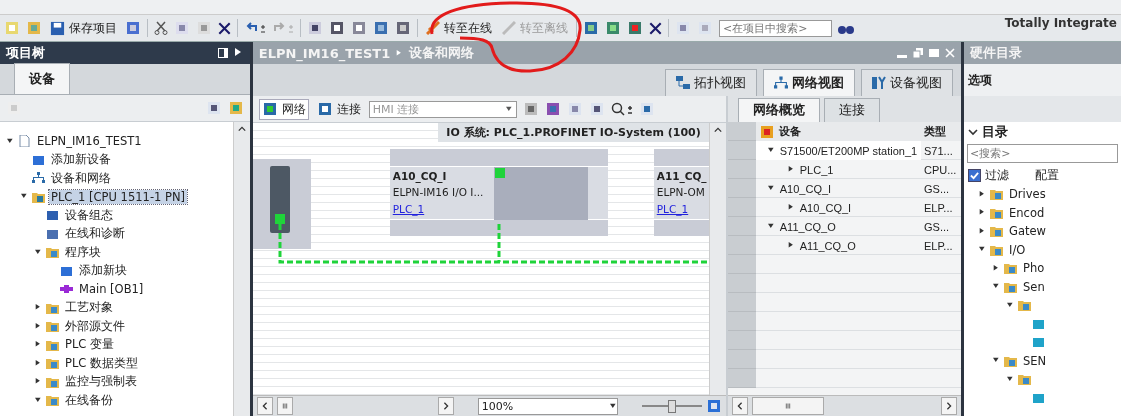 Image resolution: width=1121 pixels, height=416 pixels. What do you see at coordinates (83, 28) in the screenshot?
I see `save-project-button: 保存项目` at bounding box center [83, 28].